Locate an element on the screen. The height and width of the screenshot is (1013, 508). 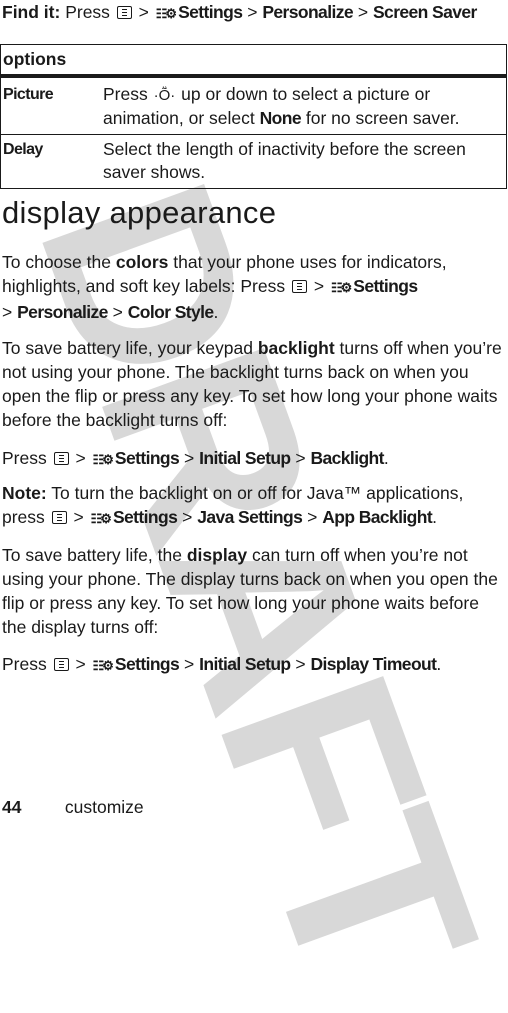
footer-section: customize is located at coordinates (104, 807).